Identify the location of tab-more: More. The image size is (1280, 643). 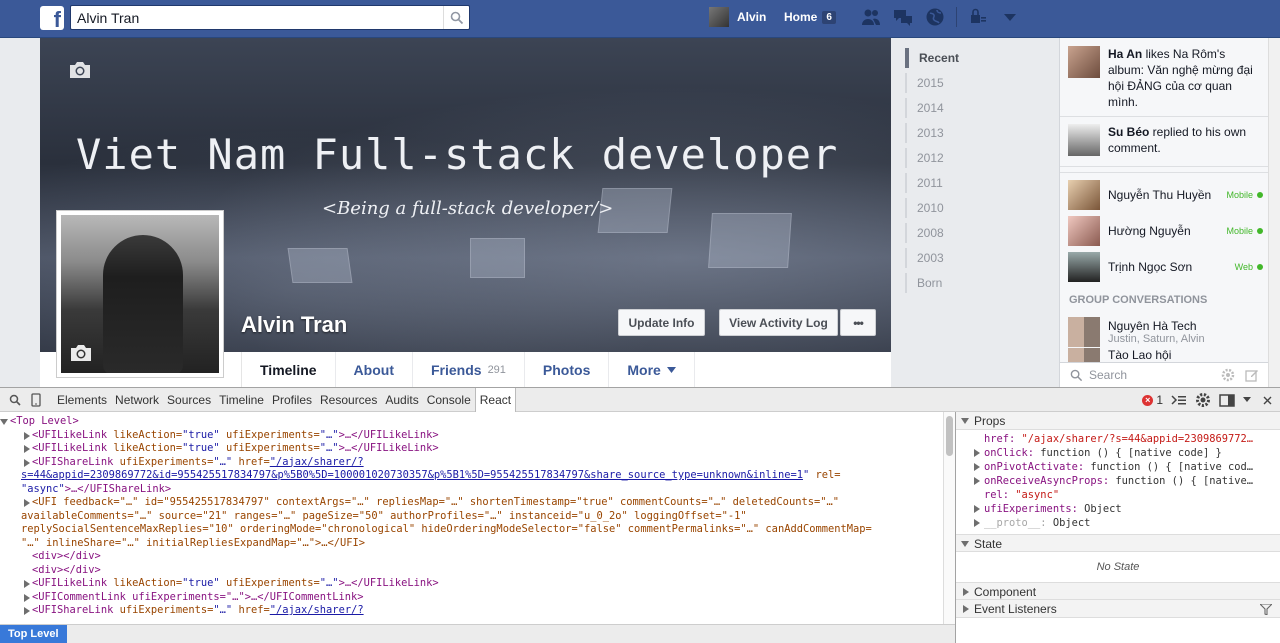
(652, 369).